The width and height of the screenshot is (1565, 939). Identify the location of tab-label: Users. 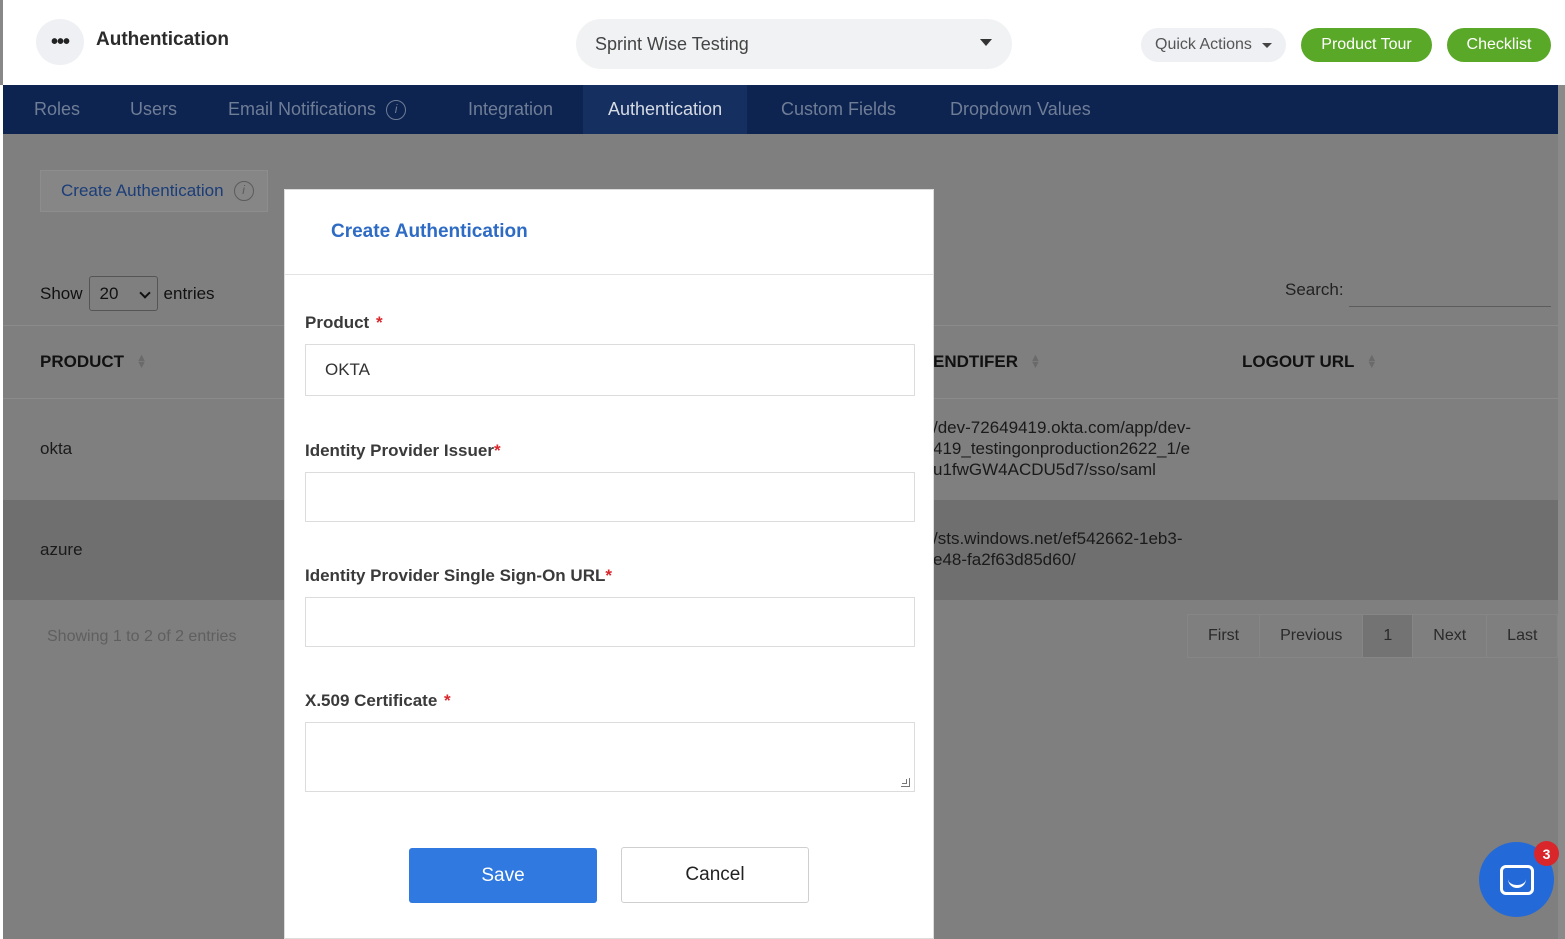
(154, 109).